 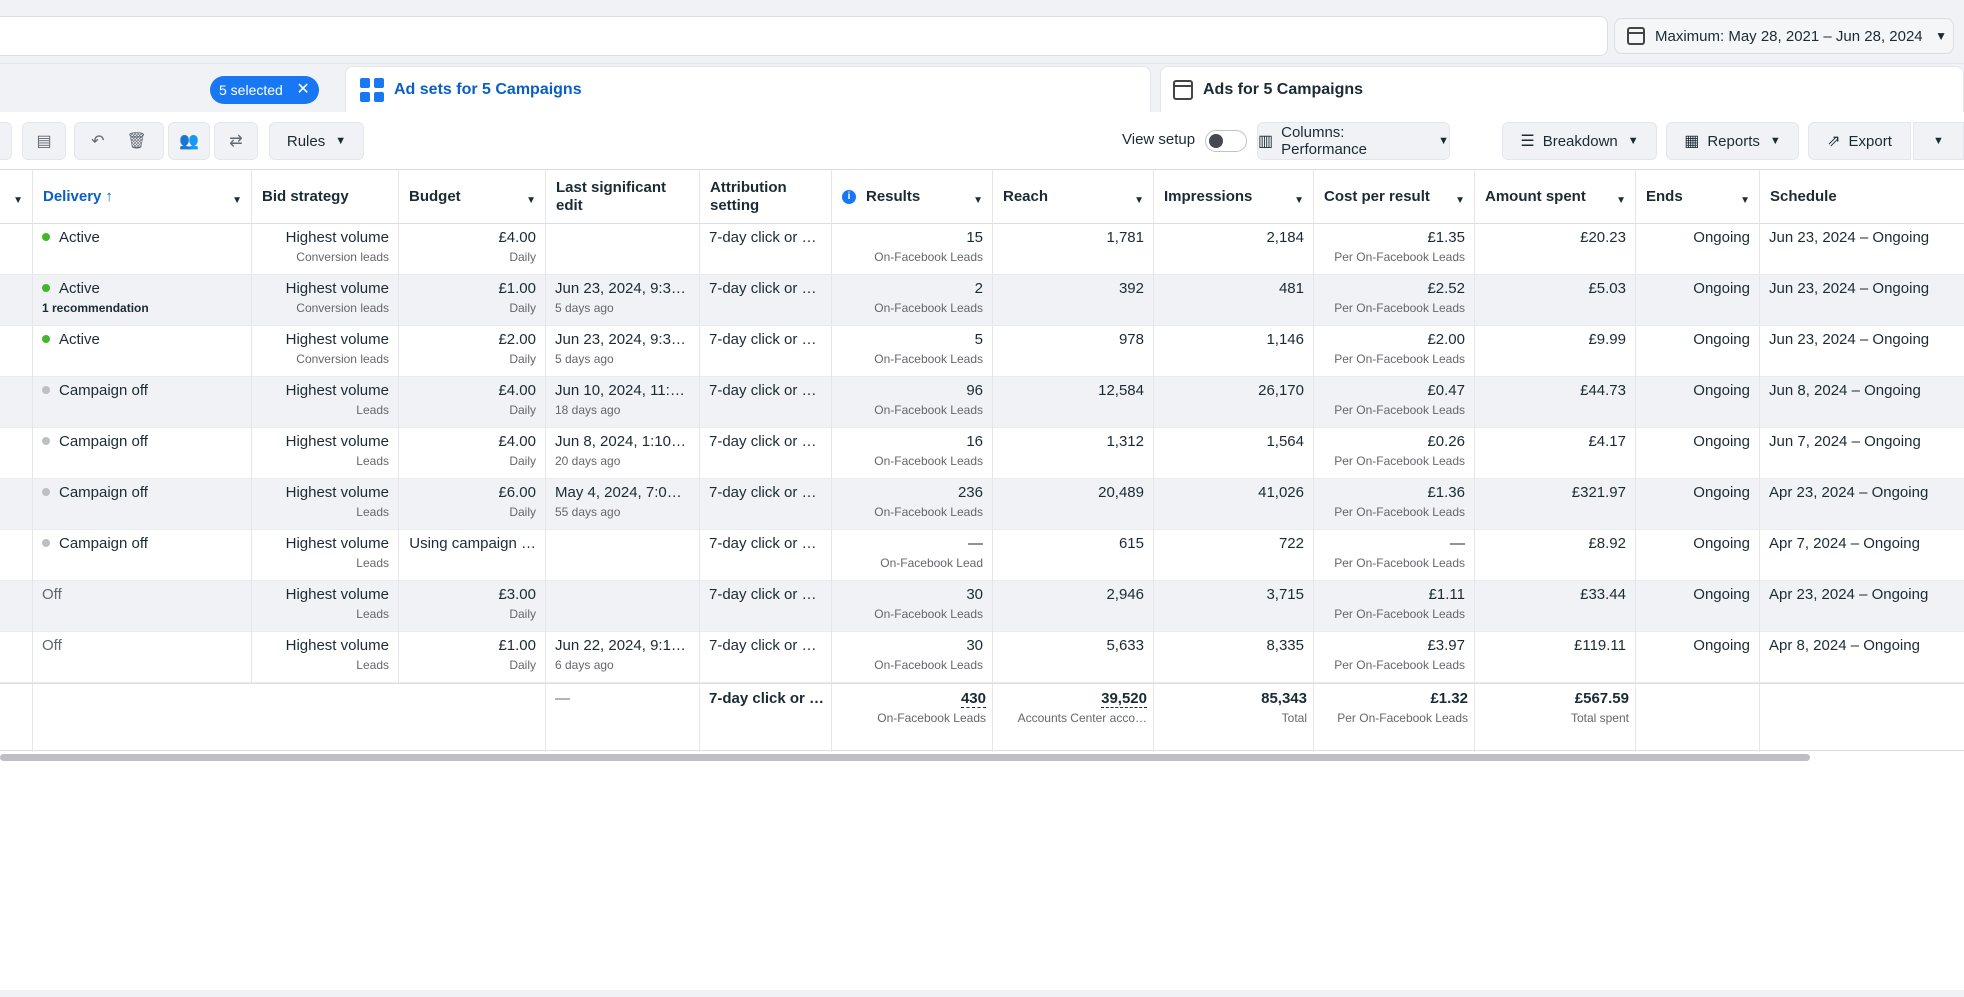 I want to click on column-header-attribution: Attribution setting, so click(x=766, y=197).